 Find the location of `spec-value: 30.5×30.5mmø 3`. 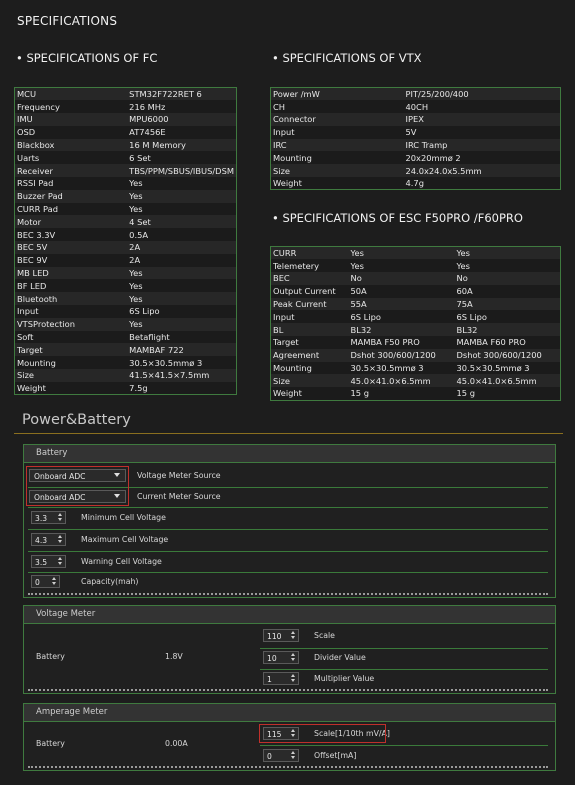

spec-value: 30.5×30.5mmø 3 is located at coordinates (507, 368).